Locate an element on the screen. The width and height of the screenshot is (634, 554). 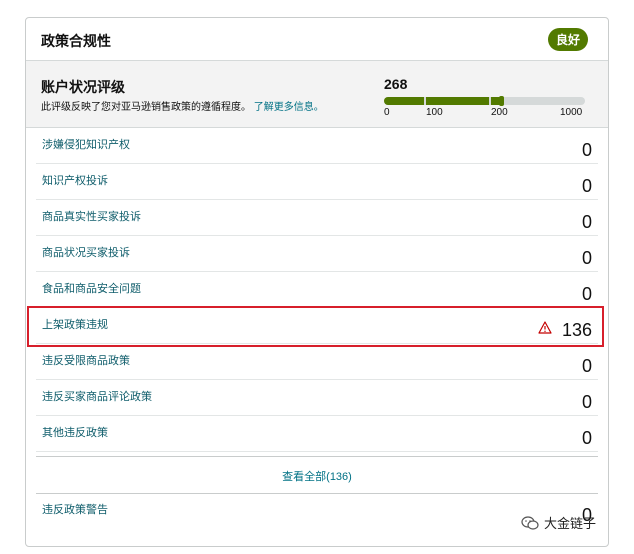
policy-row-label: 涉嫌侵犯知识产权 is located at coordinates (86, 144).